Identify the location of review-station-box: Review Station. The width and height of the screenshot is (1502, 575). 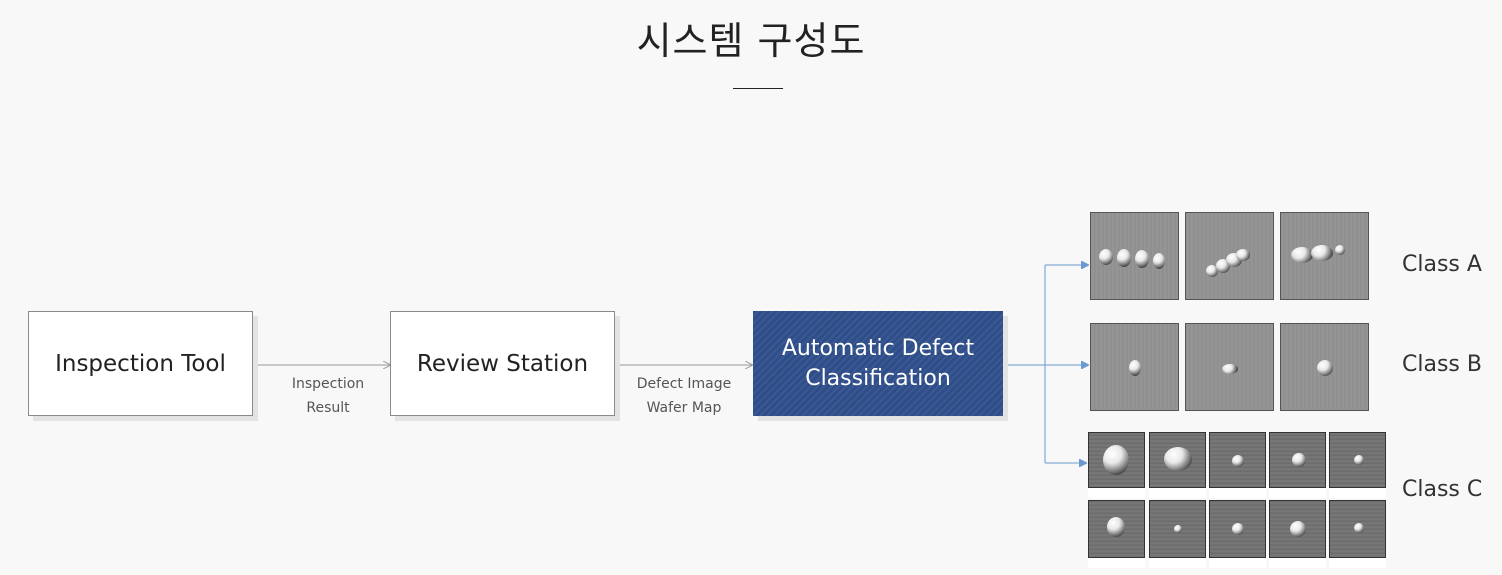
(502, 363).